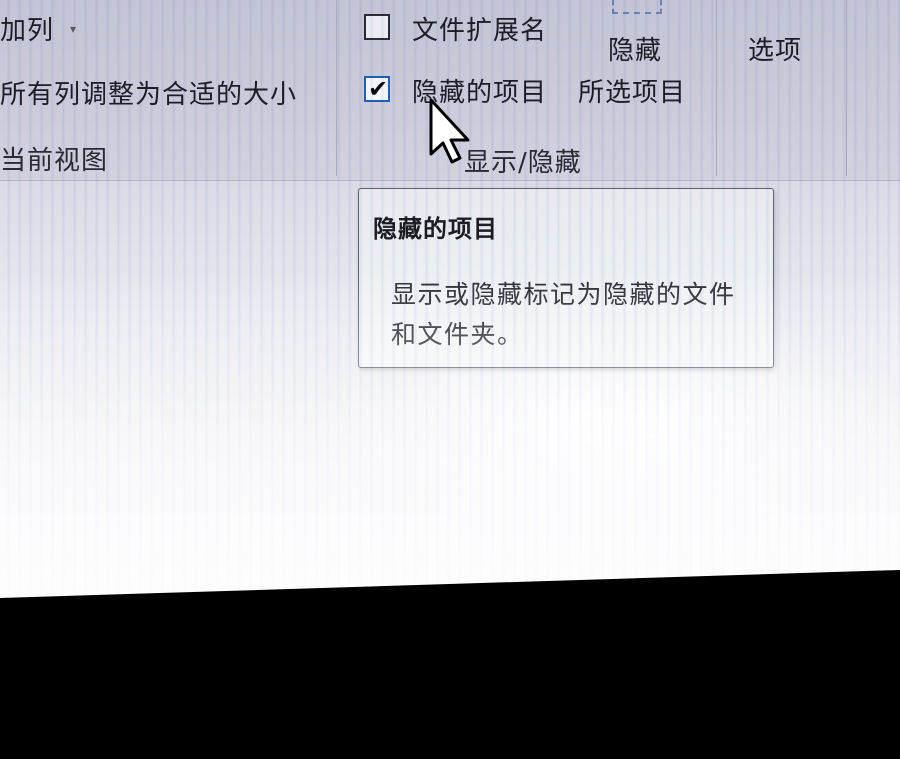 This screenshot has height=759, width=900. Describe the element at coordinates (775, 48) in the screenshot. I see `options-button: 选项` at that location.